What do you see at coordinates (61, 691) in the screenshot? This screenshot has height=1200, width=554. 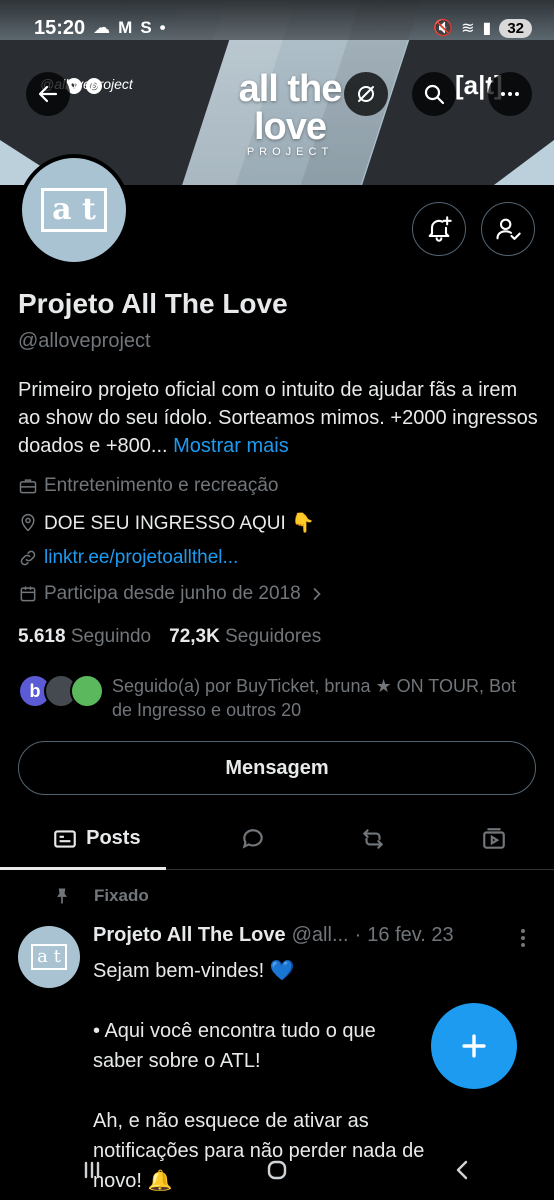 I see `follower-avatars: b` at bounding box center [61, 691].